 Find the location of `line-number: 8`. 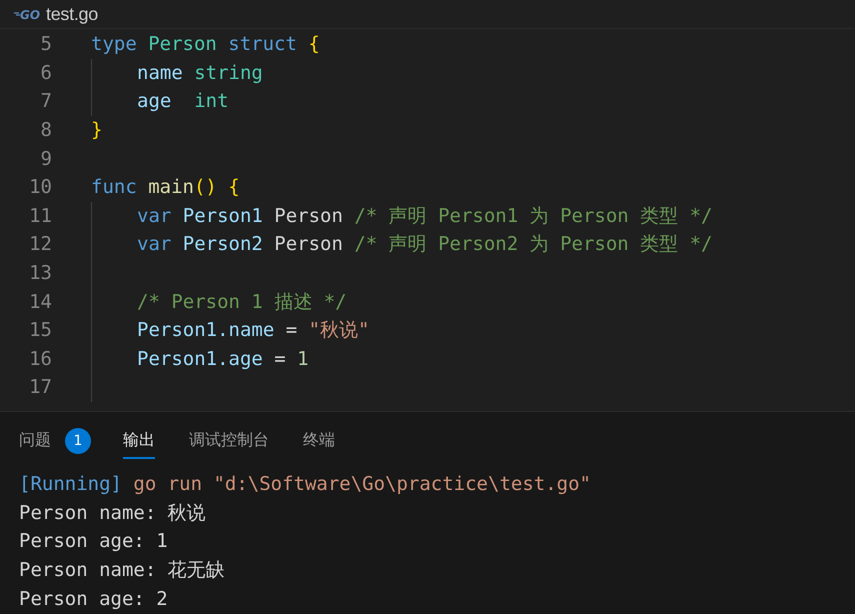

line-number: 8 is located at coordinates (46, 130).